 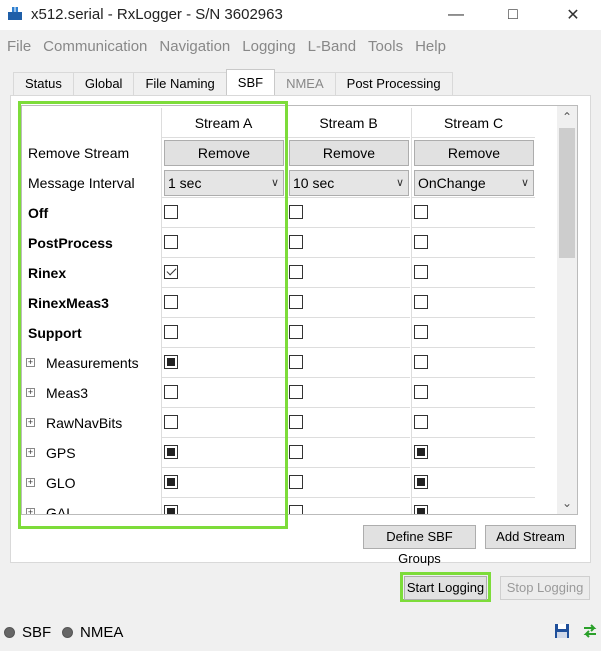 I want to click on save-icon, so click(x=562, y=631).